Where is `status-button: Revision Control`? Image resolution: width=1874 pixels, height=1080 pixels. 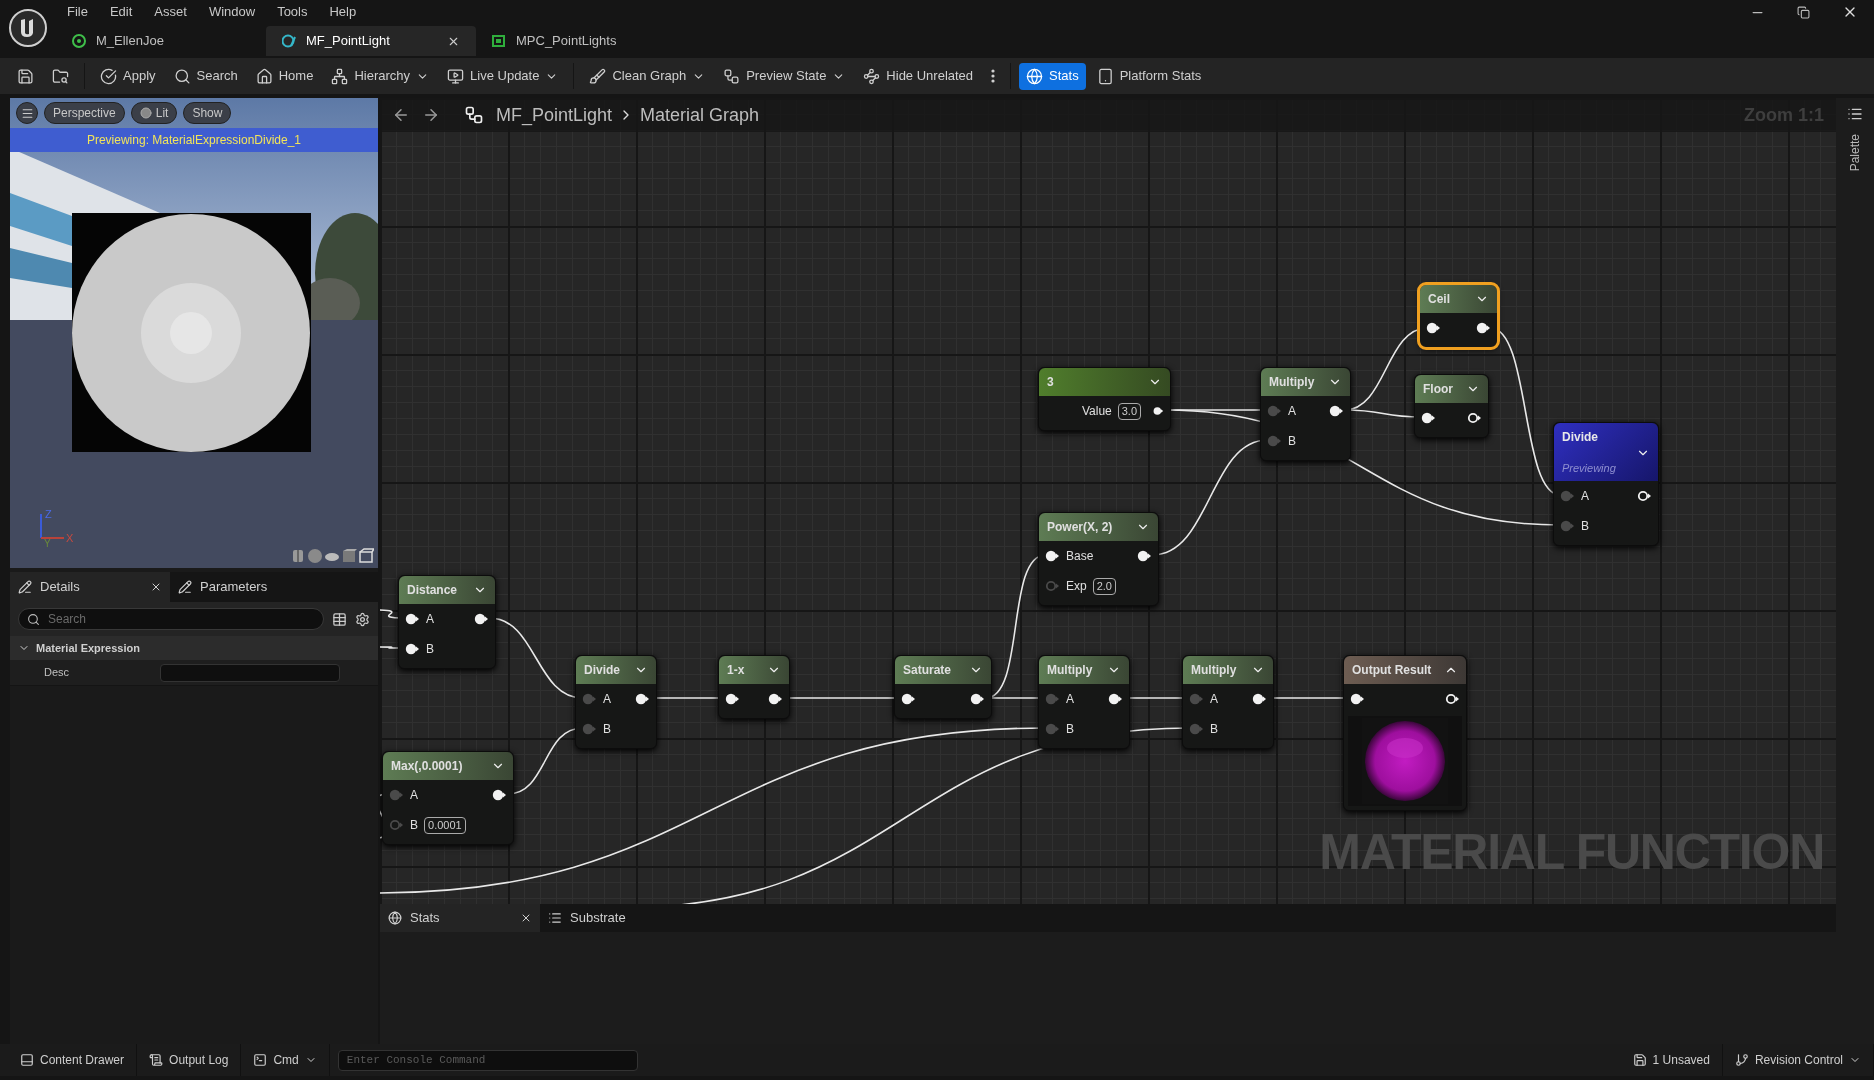 status-button: Revision Control is located at coordinates (1798, 1060).